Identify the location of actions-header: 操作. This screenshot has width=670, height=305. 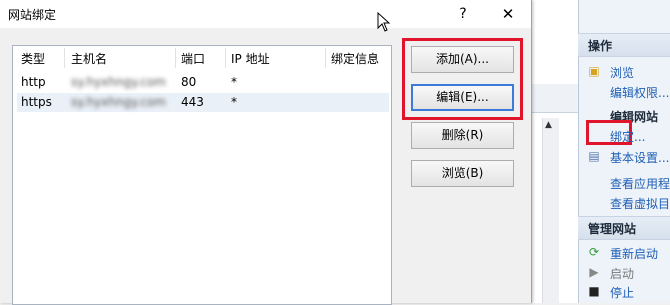
(624, 45).